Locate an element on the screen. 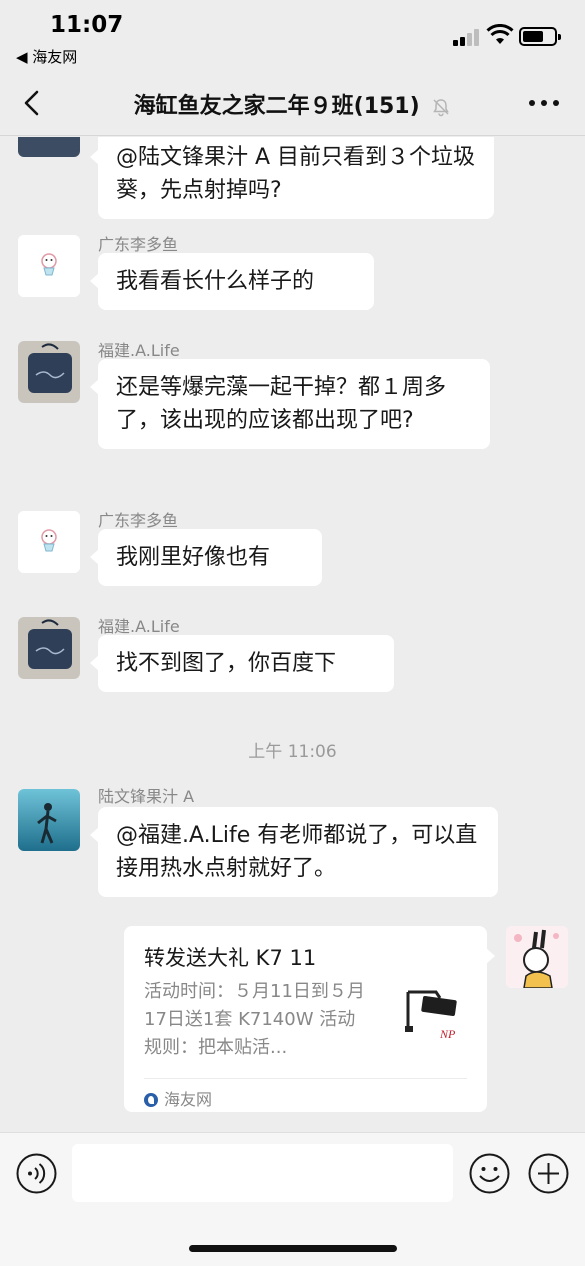  message-bubble: 我刚里好像也有 is located at coordinates (206, 557).